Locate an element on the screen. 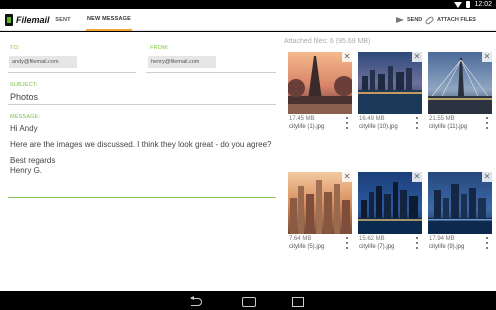  message-line: Best regards is located at coordinates (33, 160).